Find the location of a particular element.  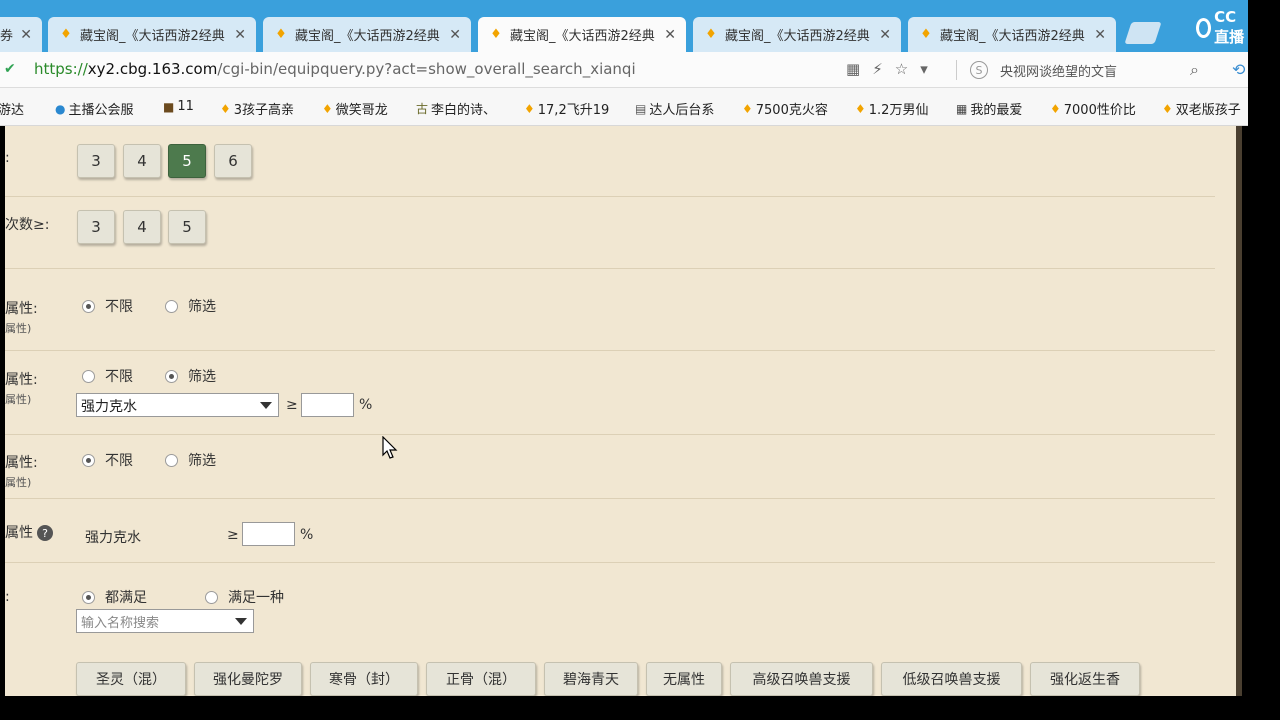

tag-button: 无属性 is located at coordinates (684, 679).